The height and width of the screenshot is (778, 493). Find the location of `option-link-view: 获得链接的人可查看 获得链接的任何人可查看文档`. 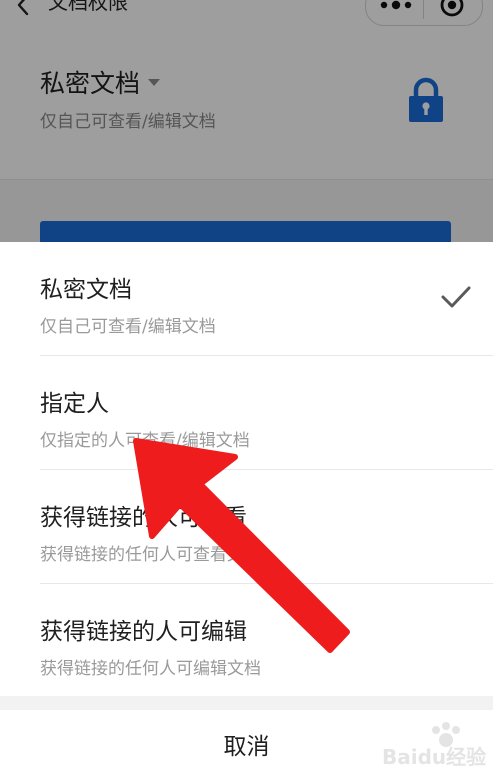

option-link-view: 获得链接的人可查看 获得链接的任何人可查看文档 is located at coordinates (246, 527).